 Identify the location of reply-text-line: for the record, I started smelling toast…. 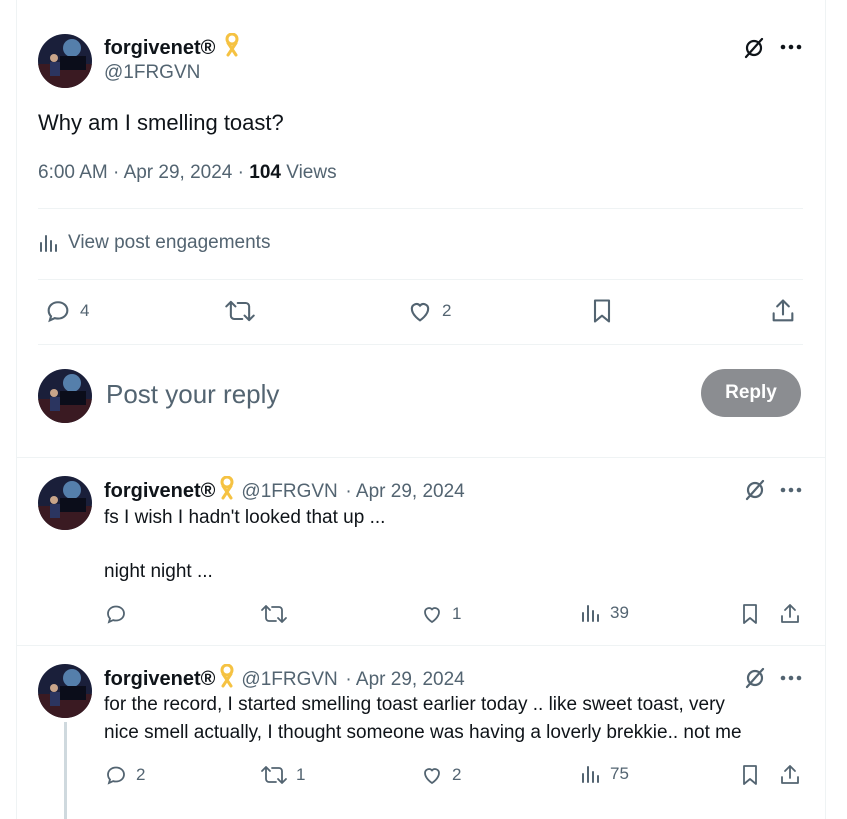
(414, 704).